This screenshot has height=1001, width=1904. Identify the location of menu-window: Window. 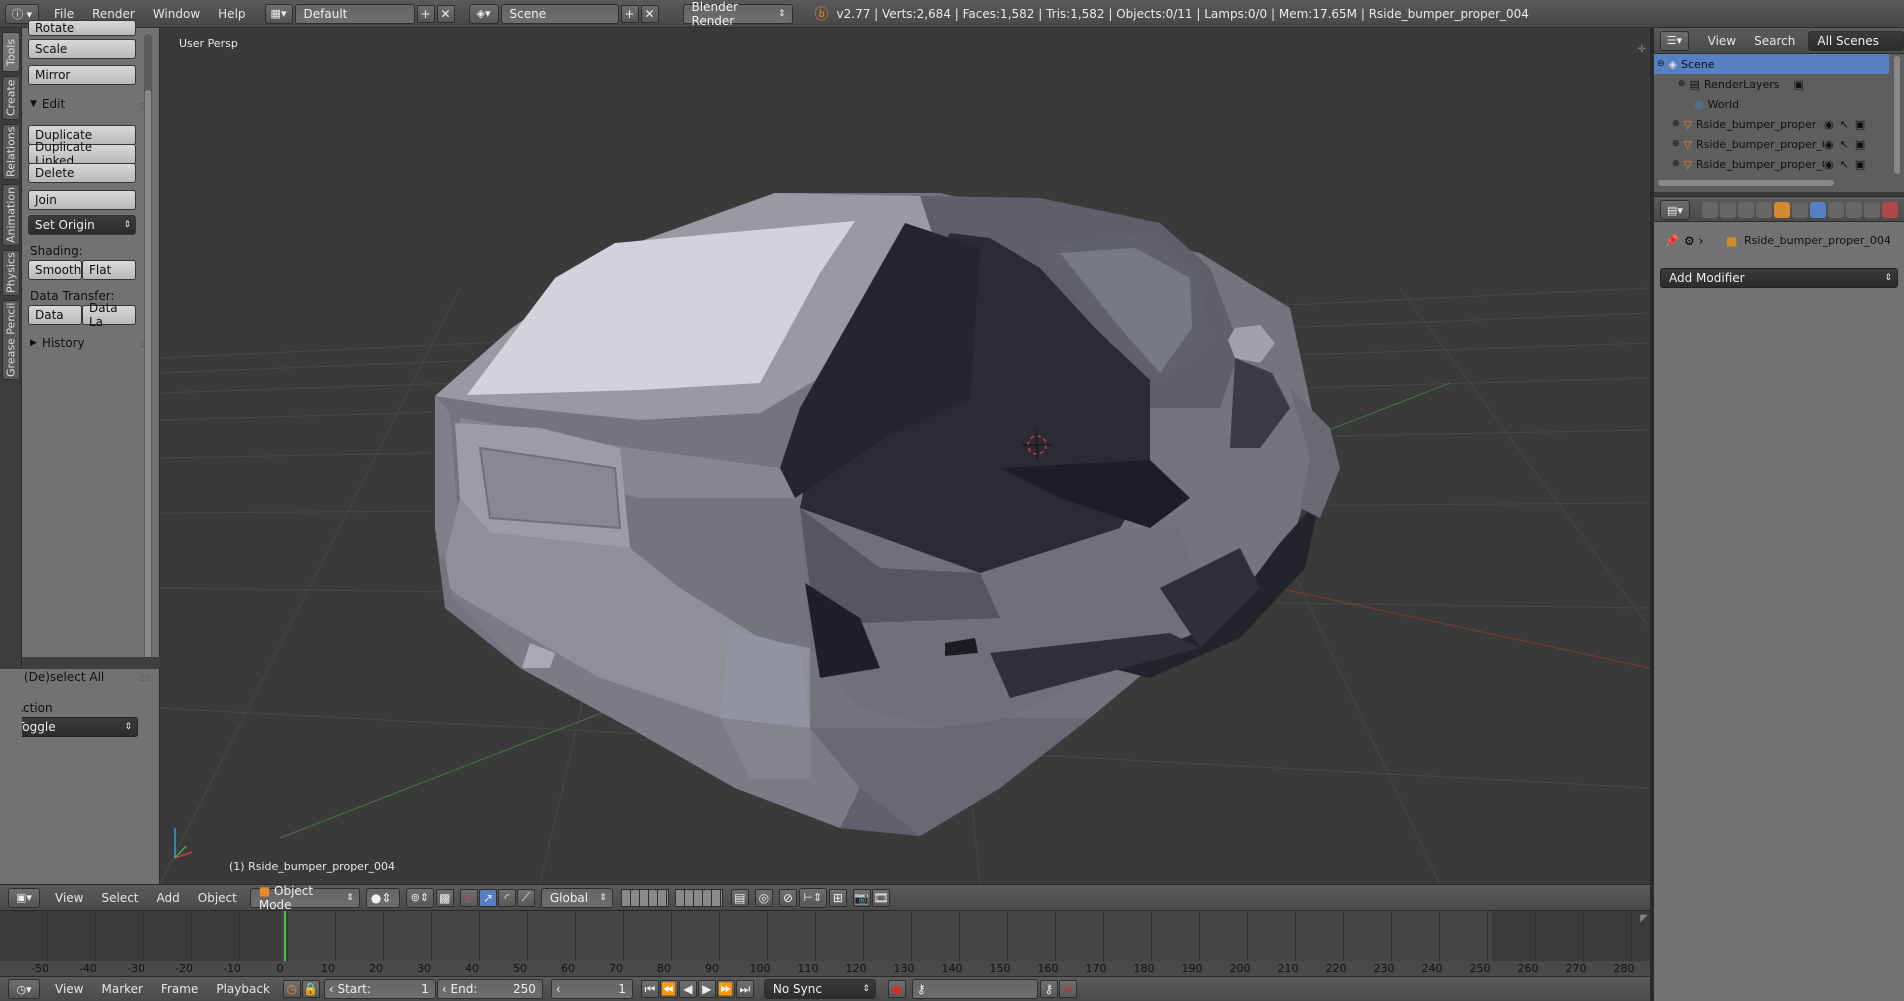
(176, 14).